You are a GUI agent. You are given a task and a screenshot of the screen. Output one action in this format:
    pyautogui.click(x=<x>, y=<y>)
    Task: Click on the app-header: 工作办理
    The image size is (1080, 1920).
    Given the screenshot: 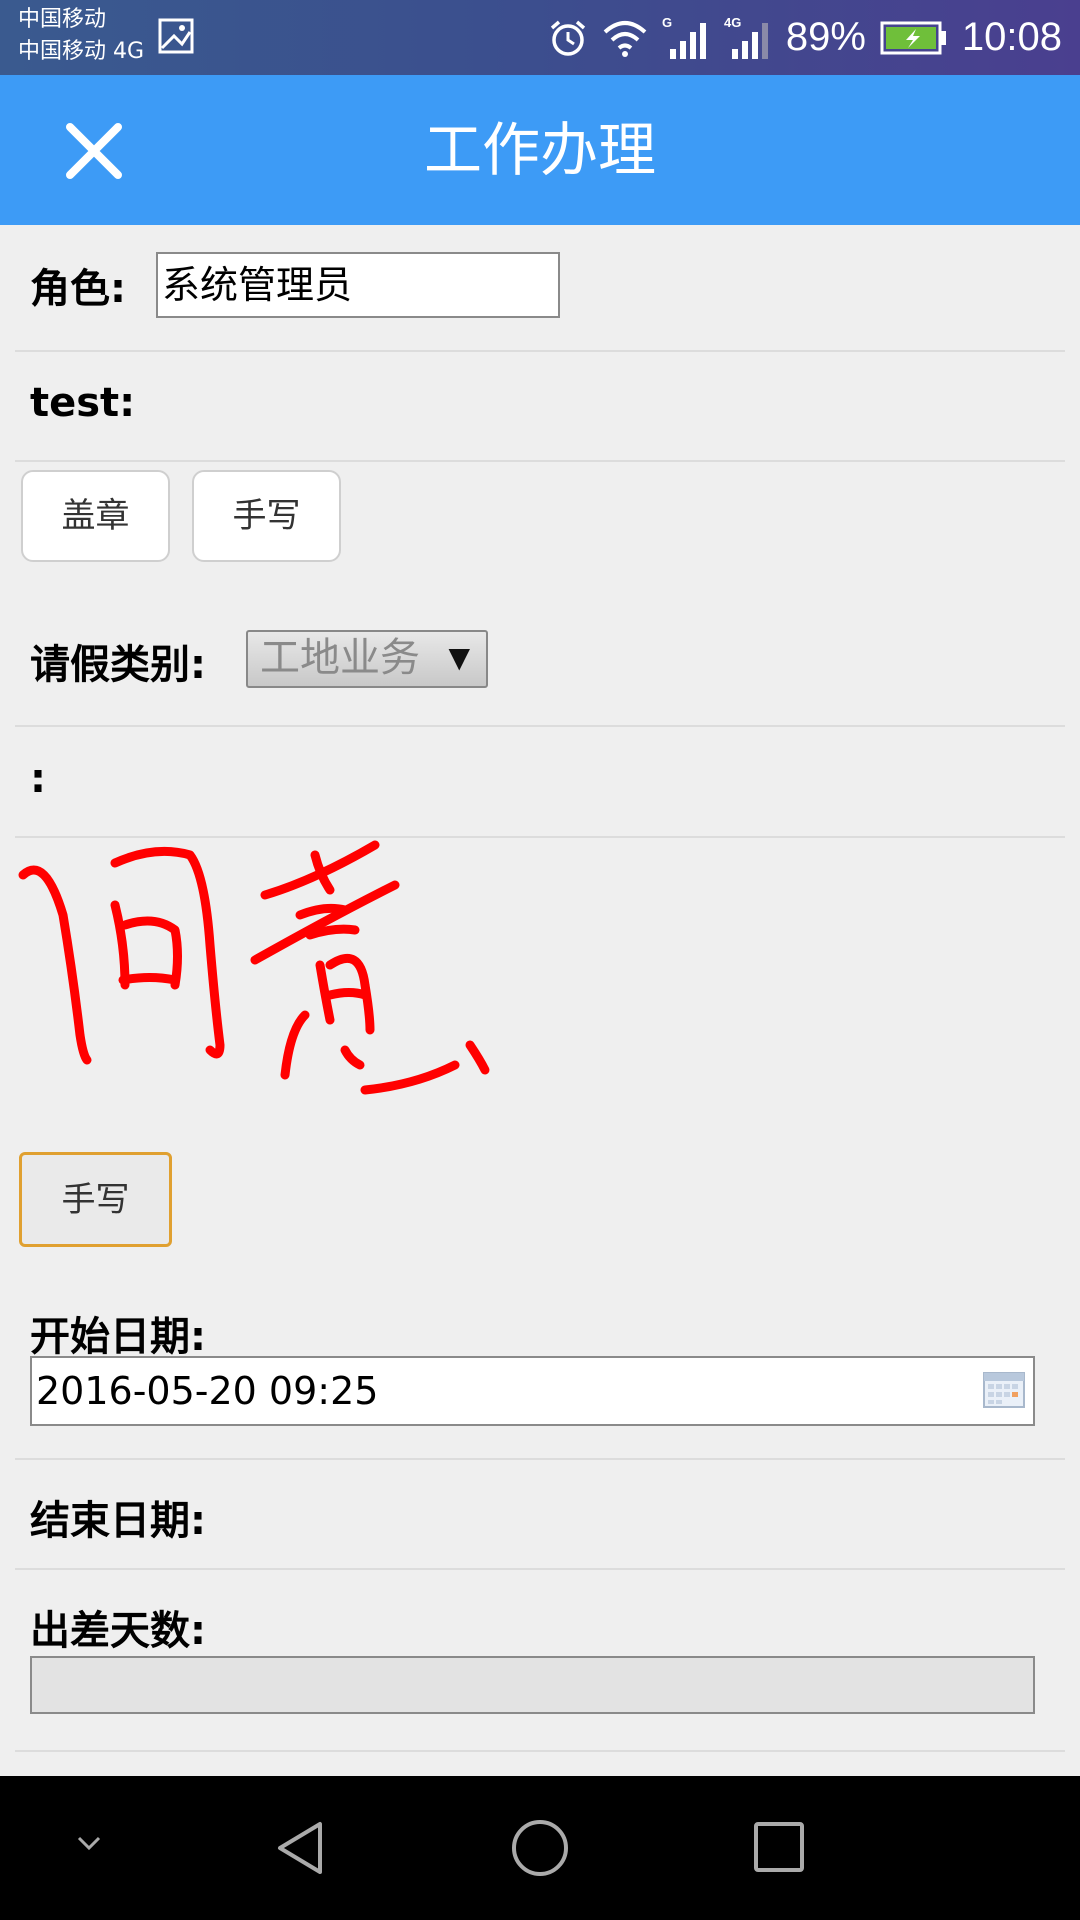 What is the action you would take?
    pyautogui.click(x=540, y=150)
    